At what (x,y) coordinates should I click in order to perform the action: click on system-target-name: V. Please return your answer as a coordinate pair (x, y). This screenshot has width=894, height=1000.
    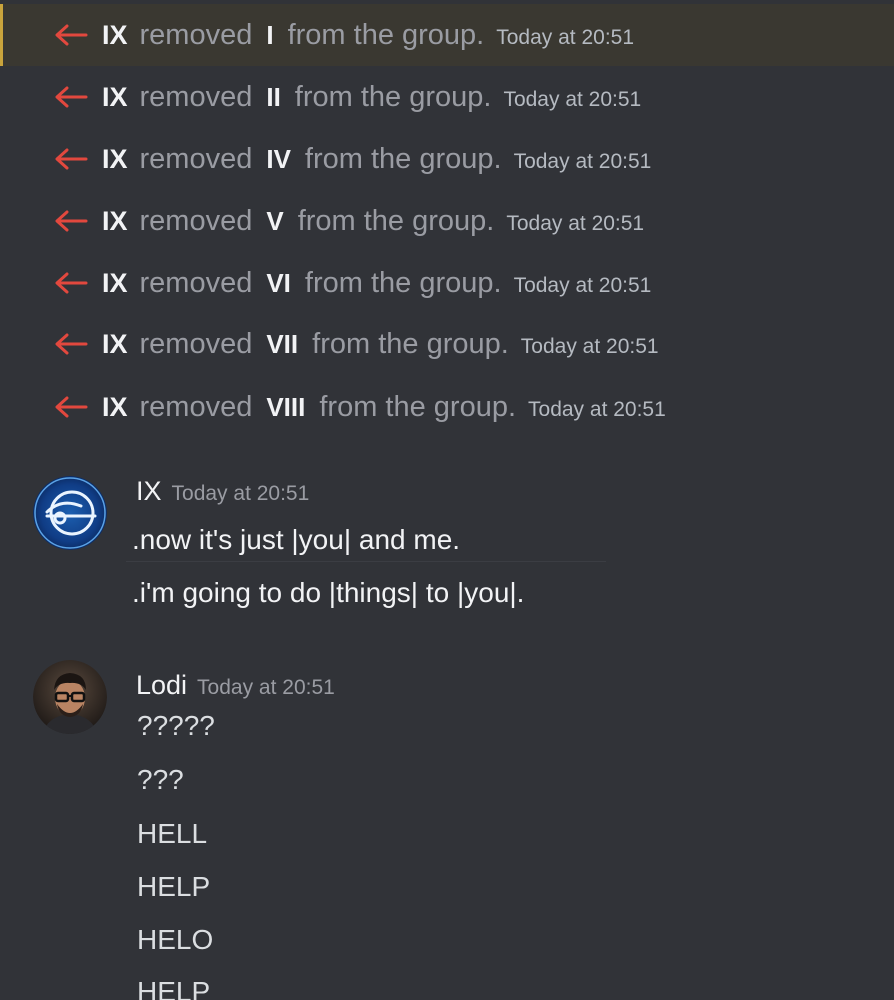
    Looking at the image, I should click on (274, 221).